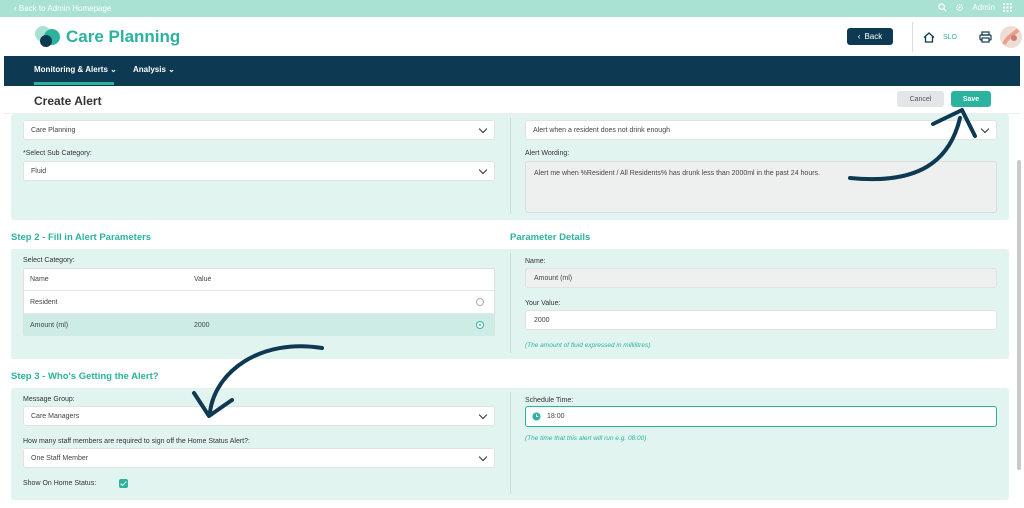  I want to click on step2-divider, so click(510, 303).